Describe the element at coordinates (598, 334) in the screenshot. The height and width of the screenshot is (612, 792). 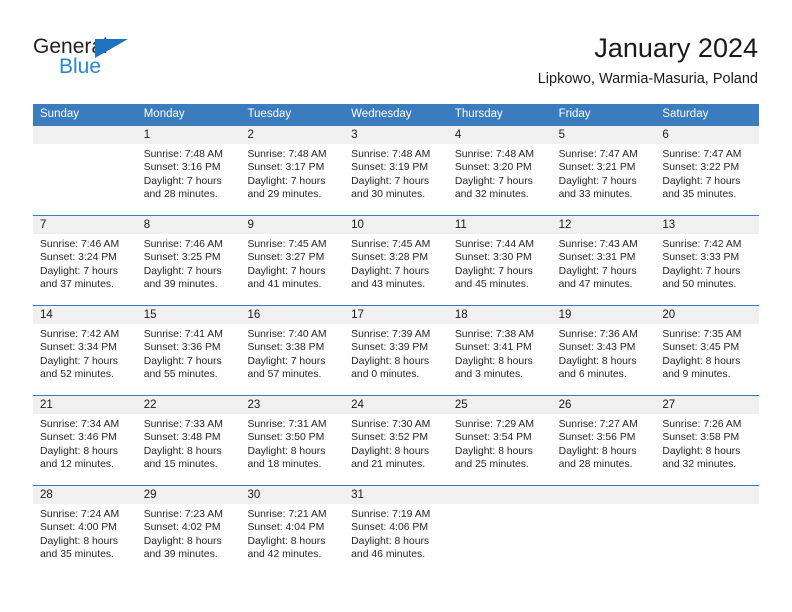
I see `sunrise-text: Sunrise: 7:36 AM` at that location.